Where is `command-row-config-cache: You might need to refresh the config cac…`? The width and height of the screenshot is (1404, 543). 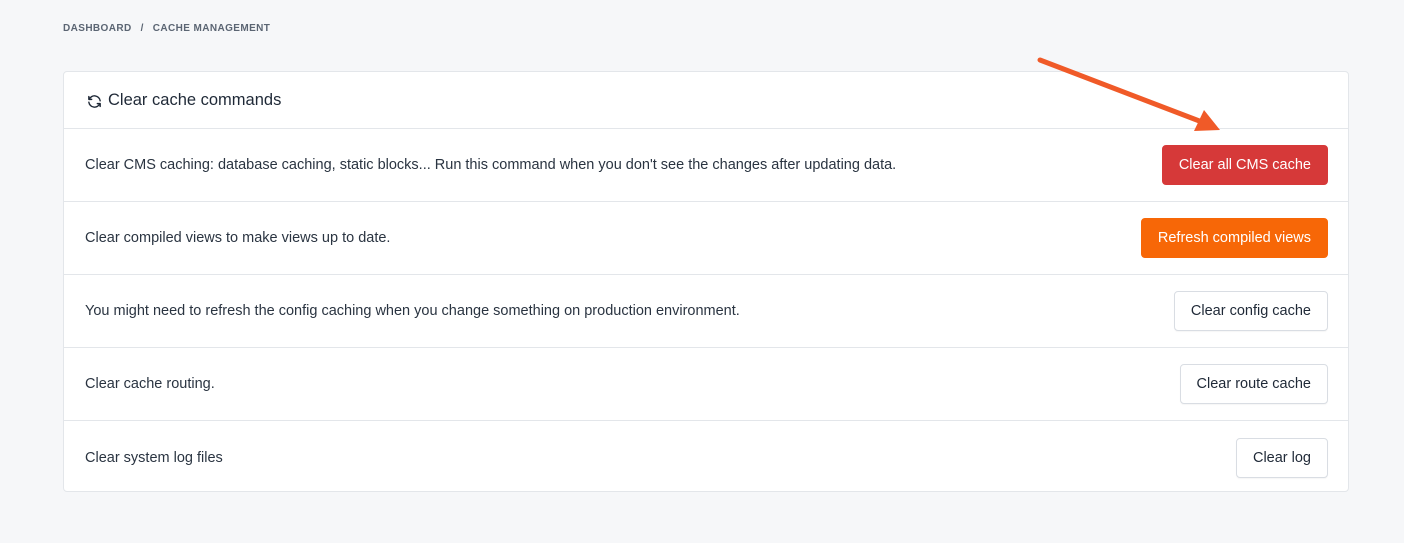
command-row-config-cache: You might need to refresh the config cac… is located at coordinates (706, 311).